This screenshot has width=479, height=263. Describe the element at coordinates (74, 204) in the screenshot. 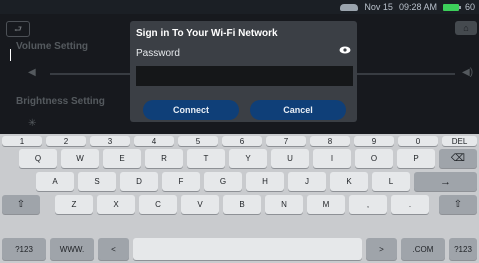

I see `key-z: Z` at that location.